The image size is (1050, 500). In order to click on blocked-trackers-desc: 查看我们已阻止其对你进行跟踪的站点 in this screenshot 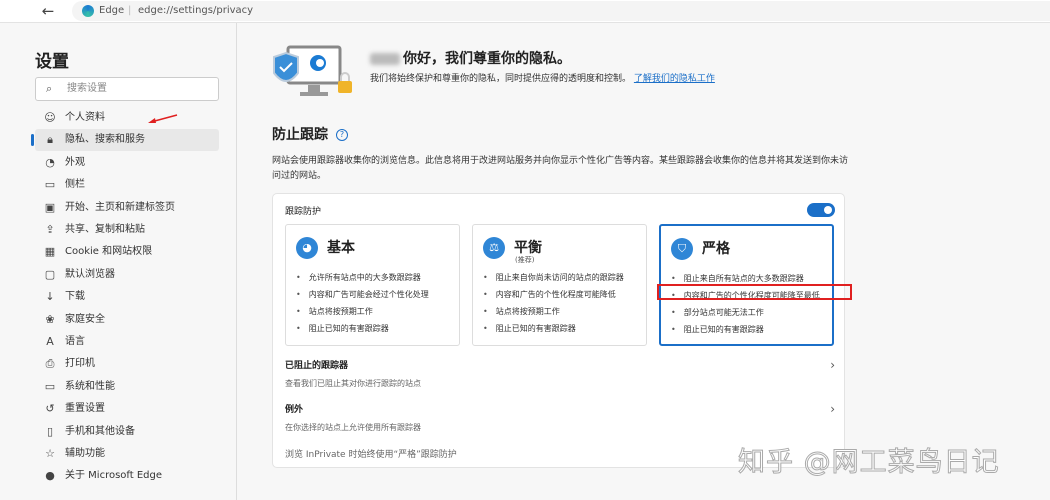, I will do `click(353, 383)`.